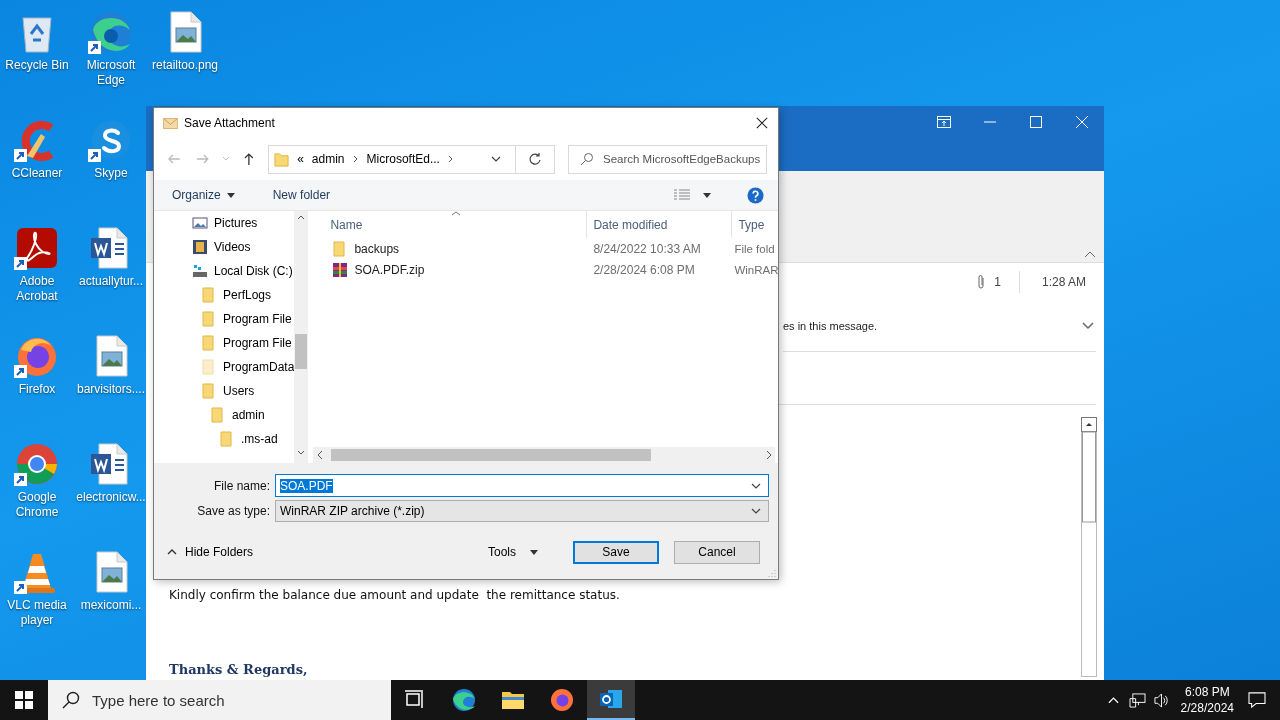 The width and height of the screenshot is (1280, 720). What do you see at coordinates (37, 613) in the screenshot?
I see `desktop-icon-label: VLC media player` at bounding box center [37, 613].